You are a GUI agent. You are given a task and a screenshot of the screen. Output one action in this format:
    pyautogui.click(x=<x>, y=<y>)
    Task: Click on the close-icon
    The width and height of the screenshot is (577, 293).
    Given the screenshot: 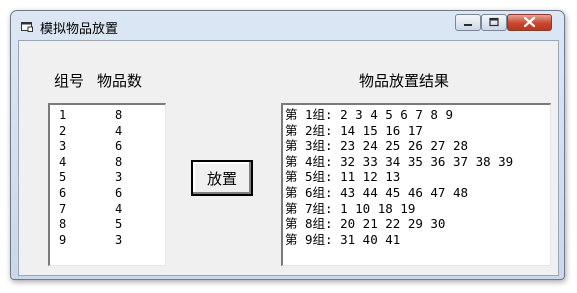 What is the action you would take?
    pyautogui.click(x=529, y=22)
    